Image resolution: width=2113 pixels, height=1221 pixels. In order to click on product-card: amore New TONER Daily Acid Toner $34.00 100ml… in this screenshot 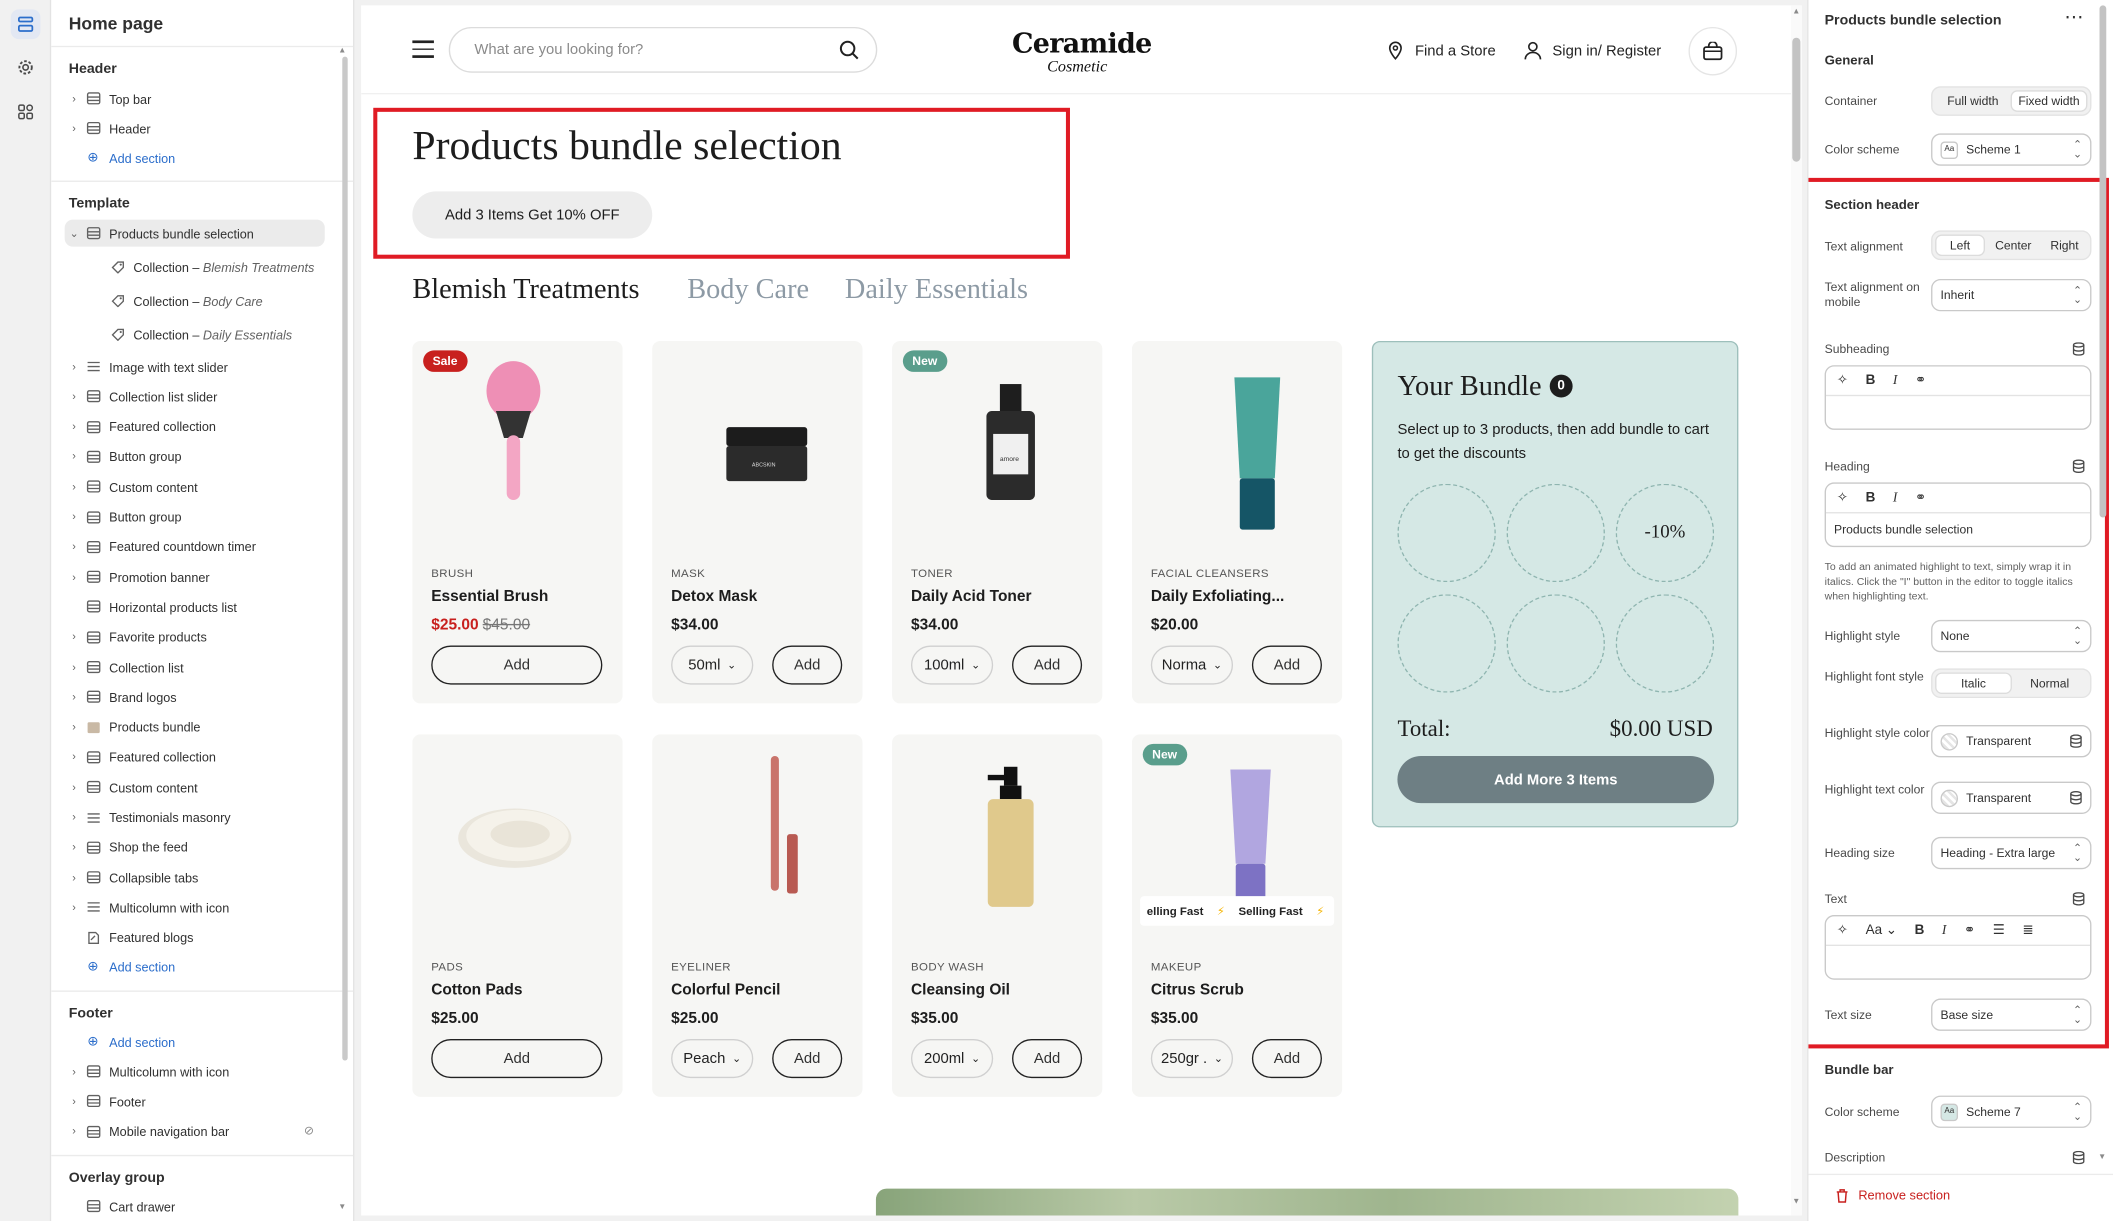, I will do `click(997, 522)`.